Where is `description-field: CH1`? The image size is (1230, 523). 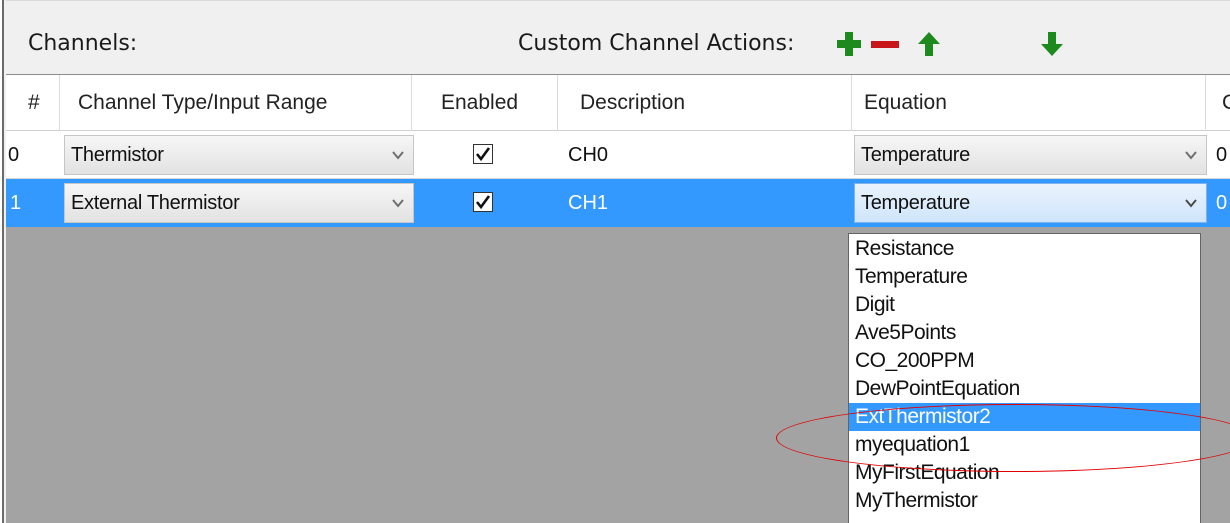
description-field: CH1 is located at coordinates (705, 203).